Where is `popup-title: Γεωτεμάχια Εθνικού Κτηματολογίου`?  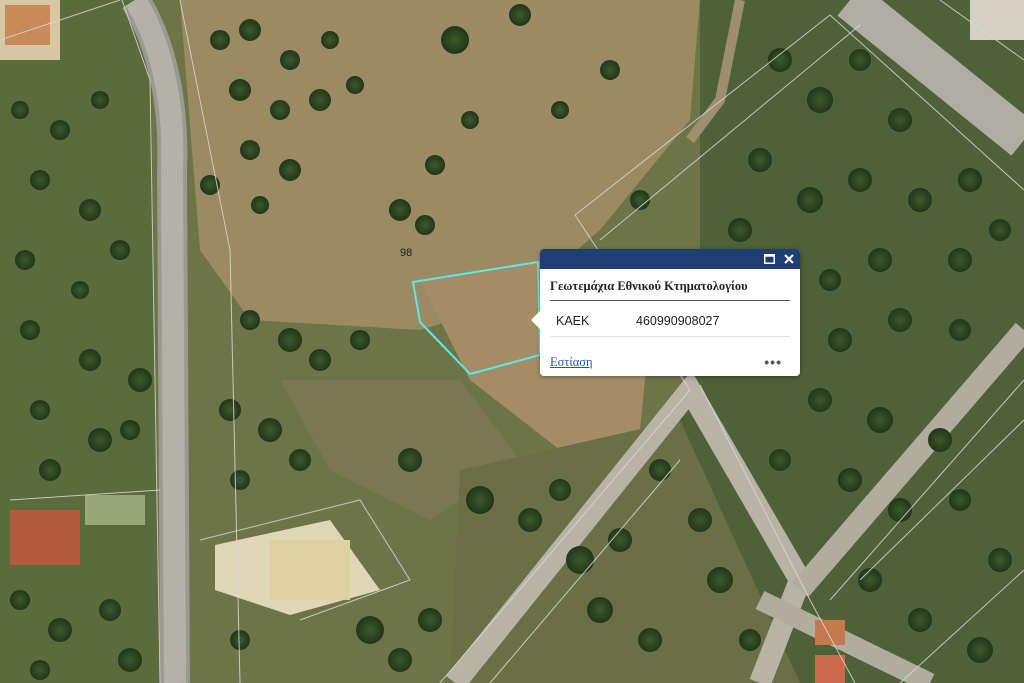 popup-title: Γεωτεμάχια Εθνικού Κτηματολογίου is located at coordinates (670, 290).